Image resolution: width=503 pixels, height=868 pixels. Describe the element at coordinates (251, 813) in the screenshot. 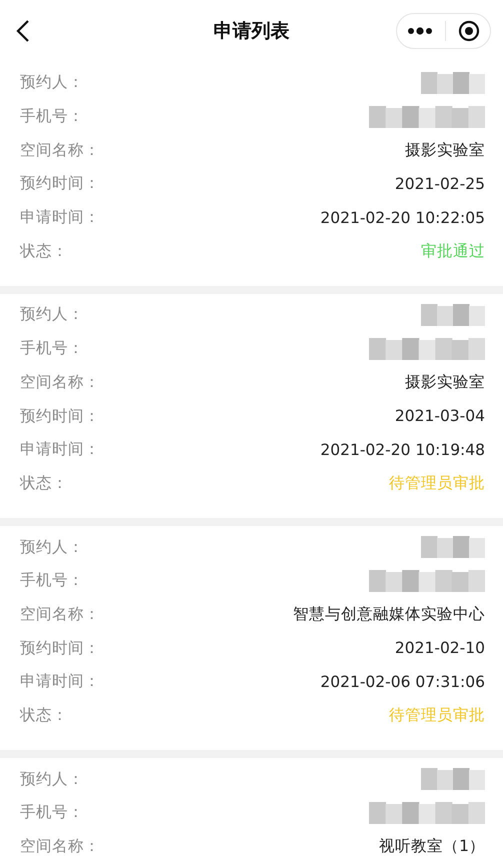

I see `application-card: 预约人： 手机号： 空间名称： 视听教室（1）` at that location.